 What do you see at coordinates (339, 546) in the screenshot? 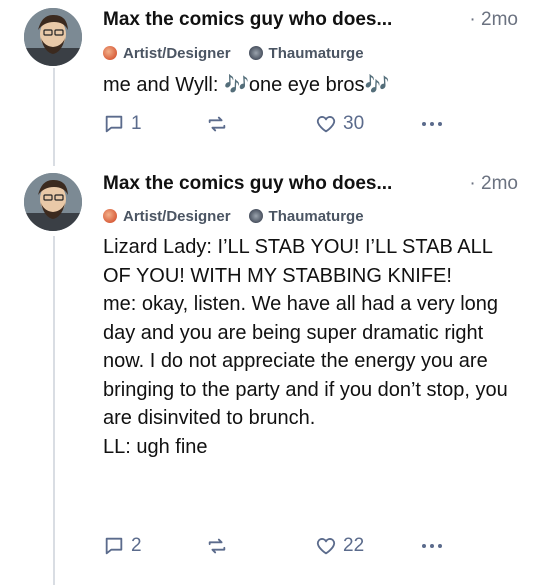
I see `like-button: 22` at bounding box center [339, 546].